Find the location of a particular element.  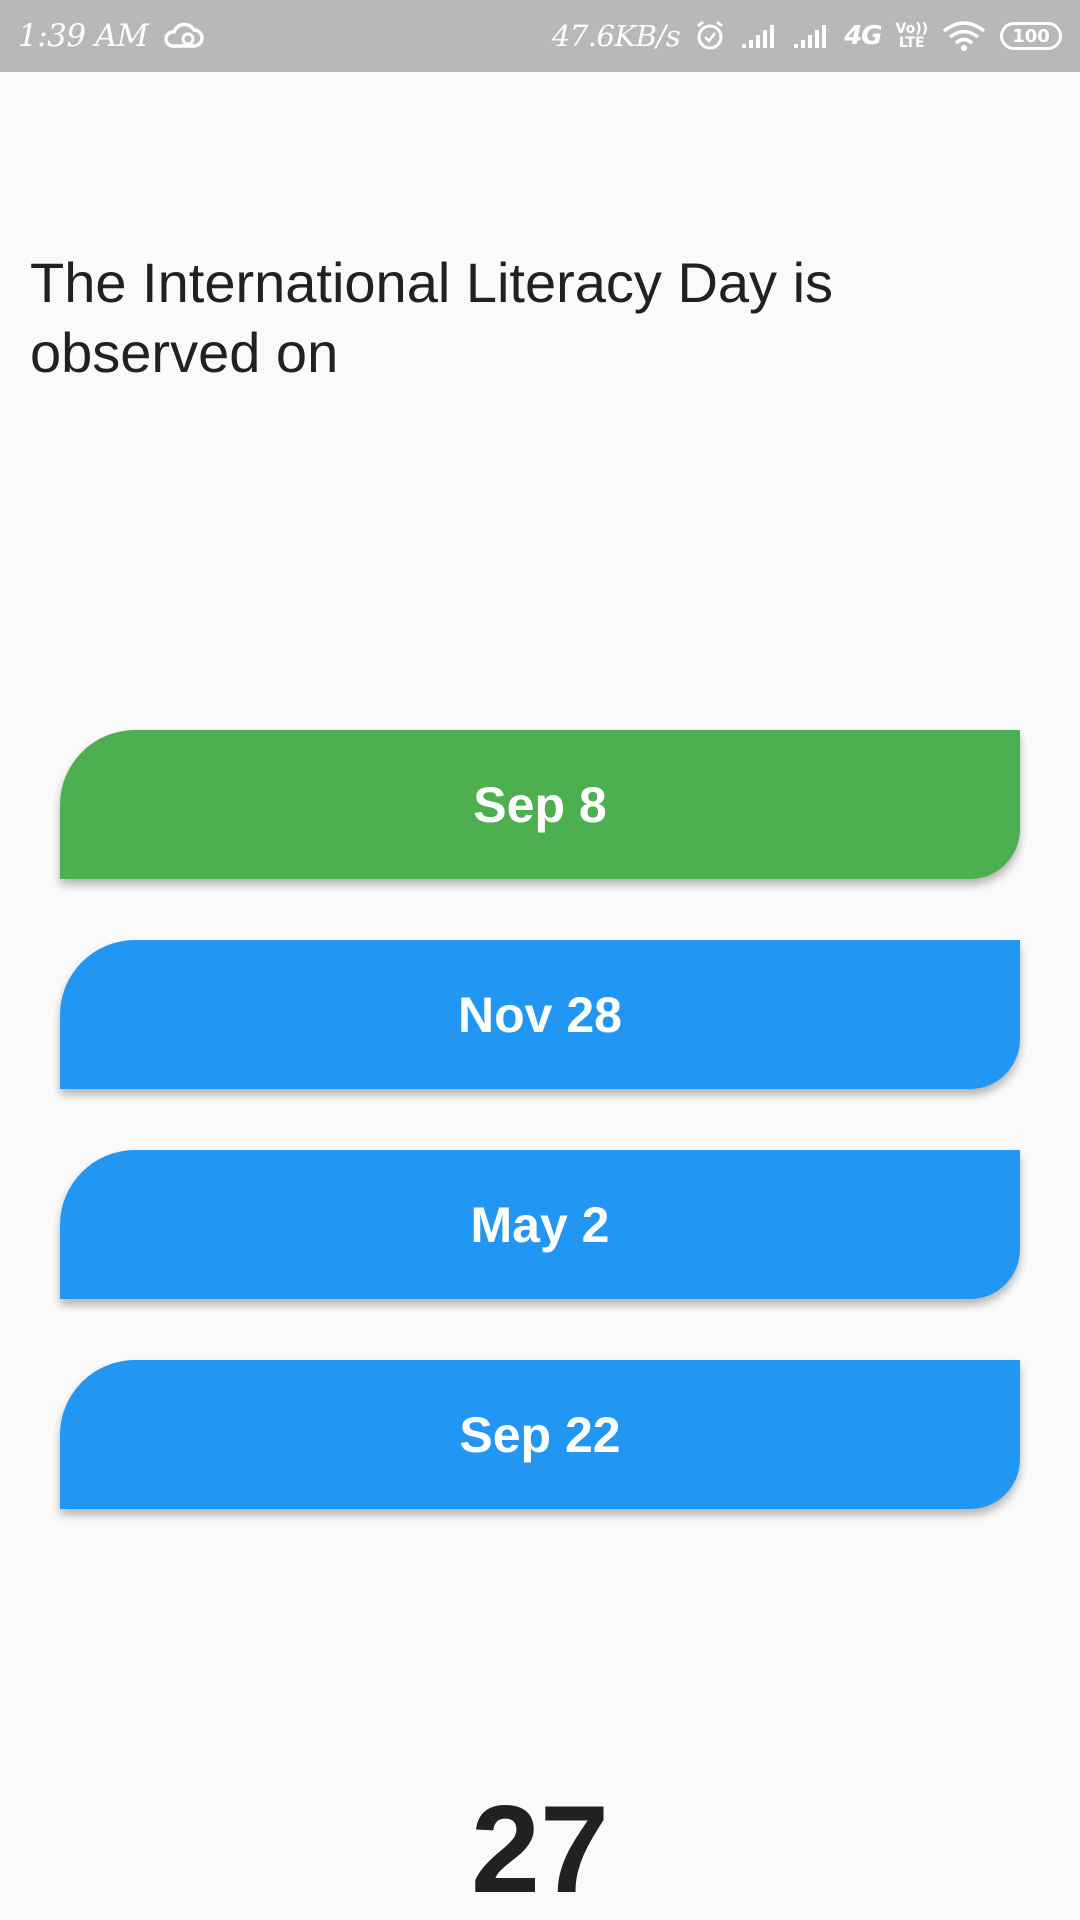

status-time: 1:39 AM is located at coordinates (83, 36).